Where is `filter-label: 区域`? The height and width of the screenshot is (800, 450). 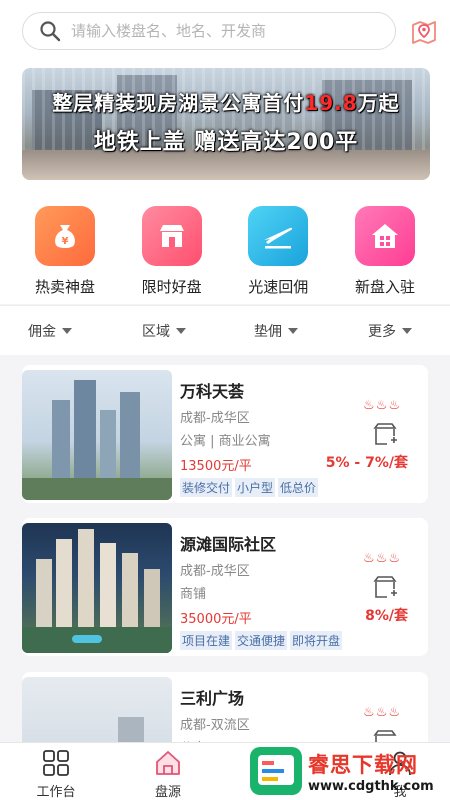
filter-label: 区域 is located at coordinates (156, 331).